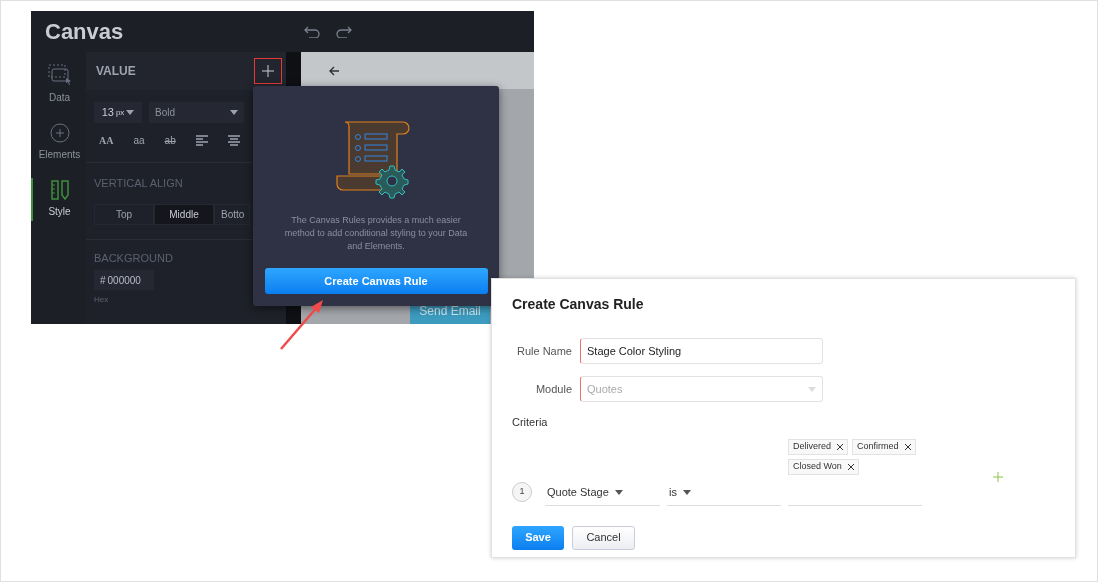  What do you see at coordinates (102, 300) in the screenshot?
I see `field-caption: Hex` at bounding box center [102, 300].